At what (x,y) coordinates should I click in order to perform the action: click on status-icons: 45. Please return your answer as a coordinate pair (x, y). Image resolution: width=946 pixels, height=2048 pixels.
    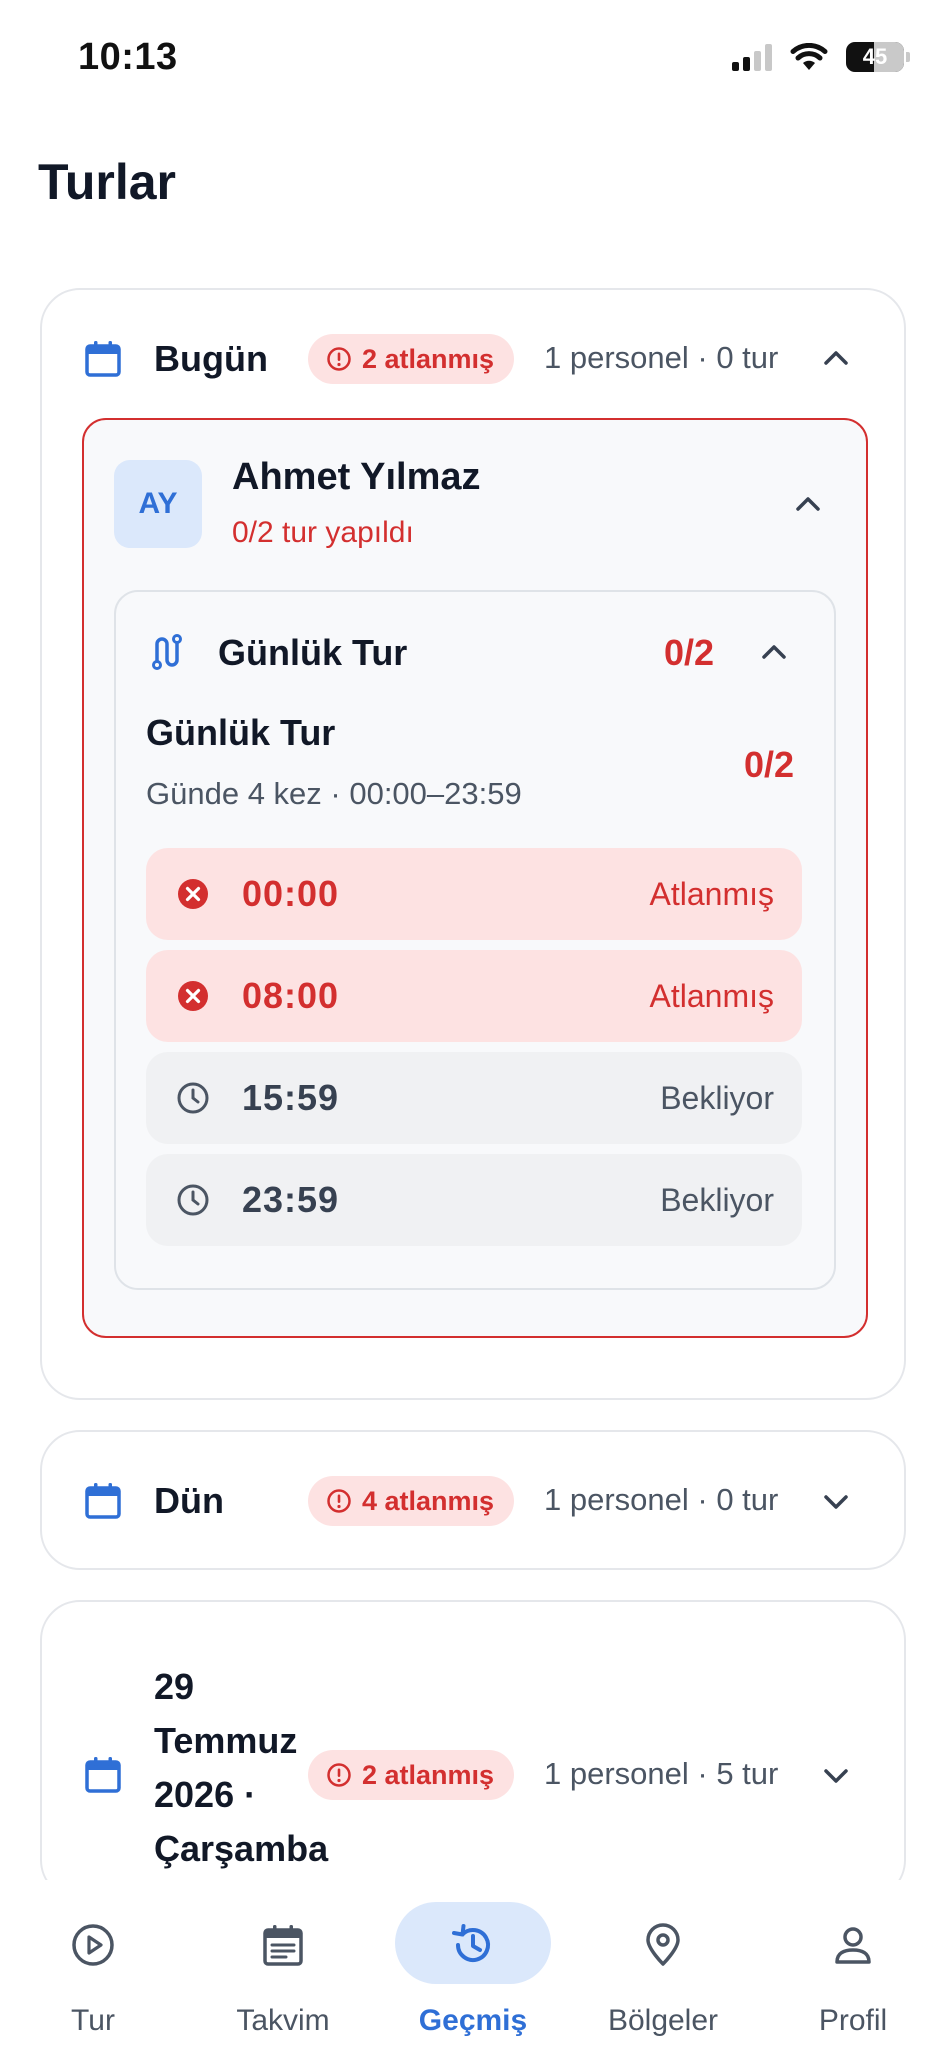
    Looking at the image, I should click on (821, 57).